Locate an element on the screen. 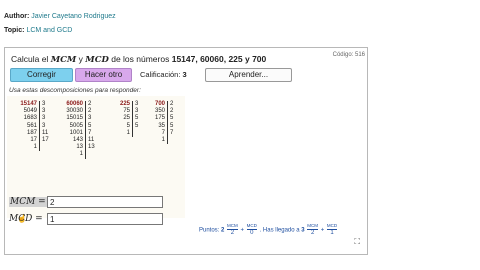 This screenshot has width=480, height=270. factor-number: 1683 is located at coordinates (30, 118).